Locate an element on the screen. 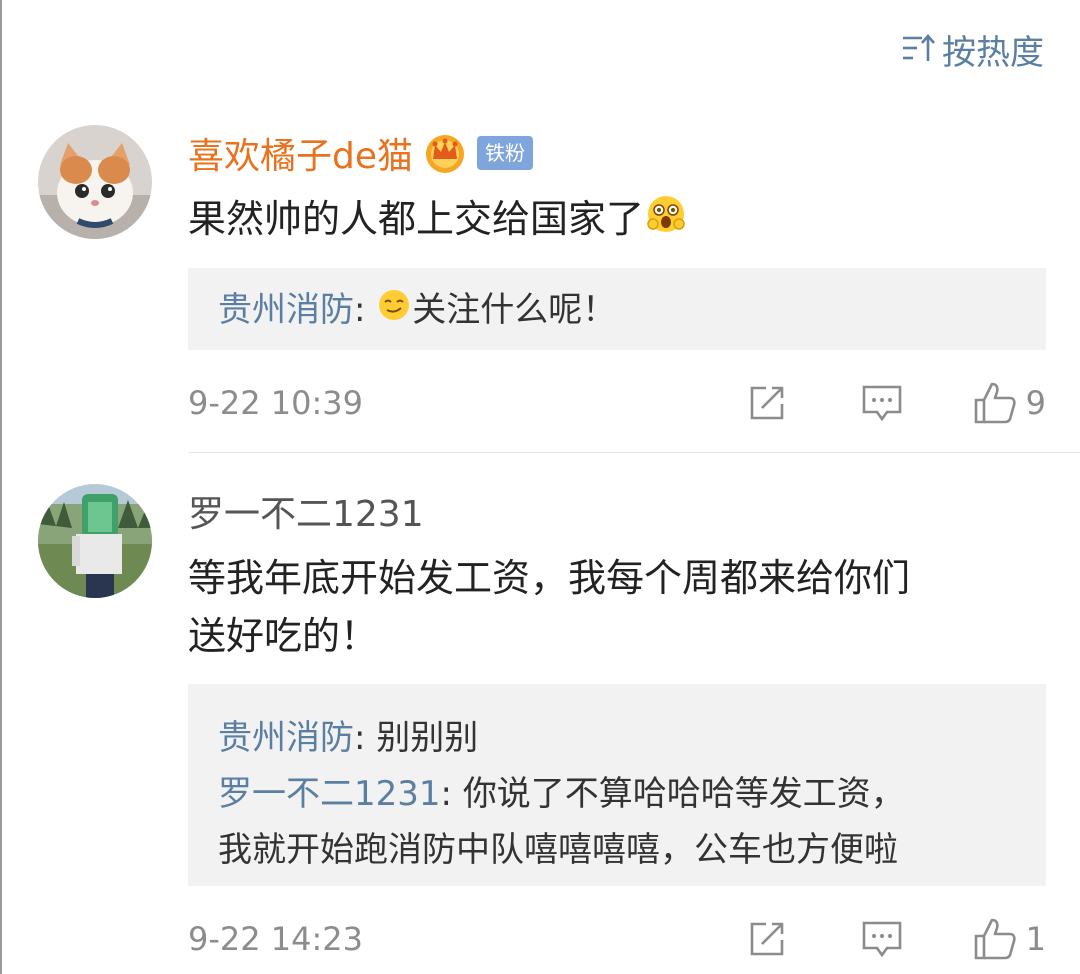  like-count: 1 is located at coordinates (1035, 939).